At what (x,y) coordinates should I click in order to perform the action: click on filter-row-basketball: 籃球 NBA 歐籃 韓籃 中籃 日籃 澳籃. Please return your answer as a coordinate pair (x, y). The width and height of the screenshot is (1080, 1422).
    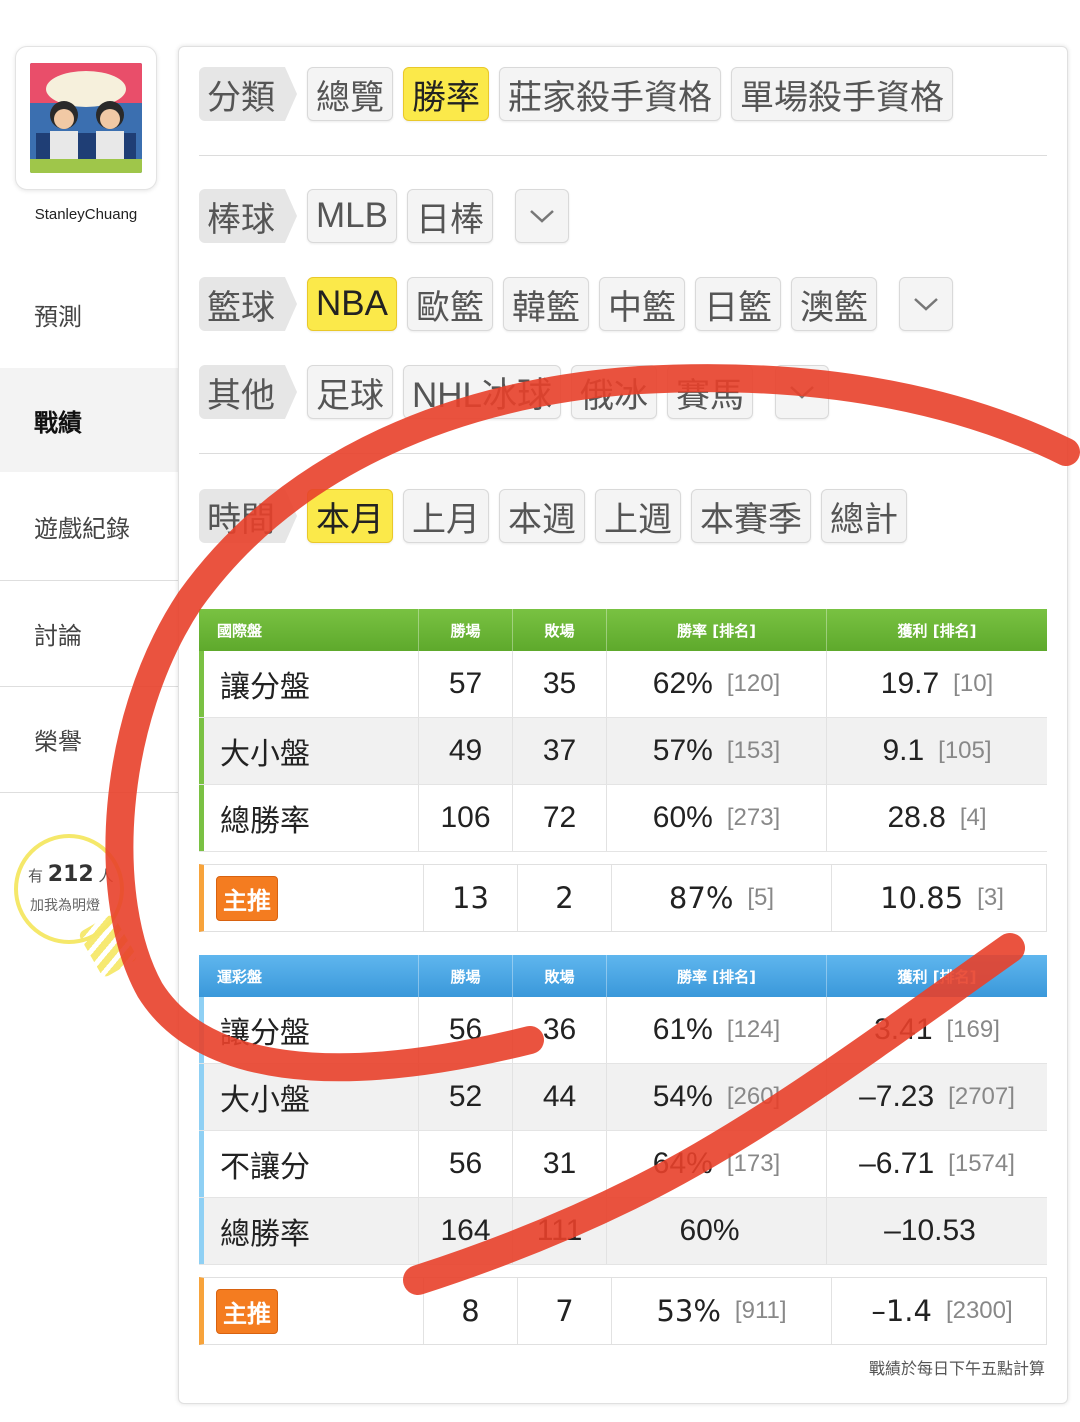
    Looking at the image, I should click on (576, 304).